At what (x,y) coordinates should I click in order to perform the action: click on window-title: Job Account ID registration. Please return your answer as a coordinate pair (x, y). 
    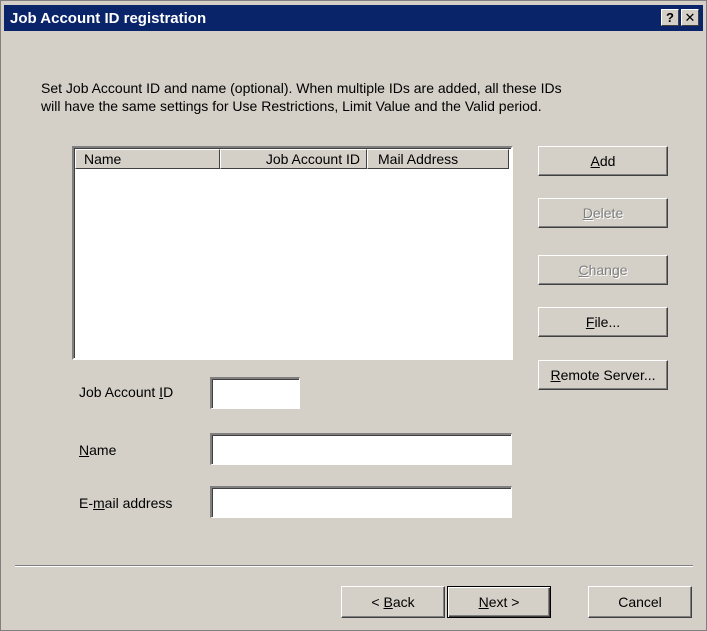
    Looking at the image, I should click on (108, 18).